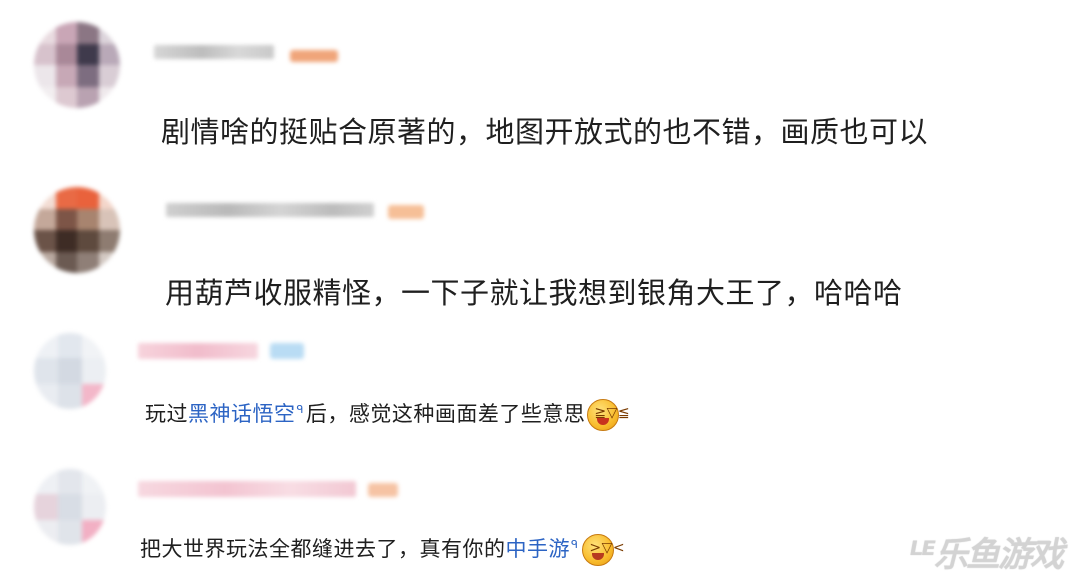  I want to click on watermark-logo: ᴸᴱ乐鱼游戏, so click(986, 555).